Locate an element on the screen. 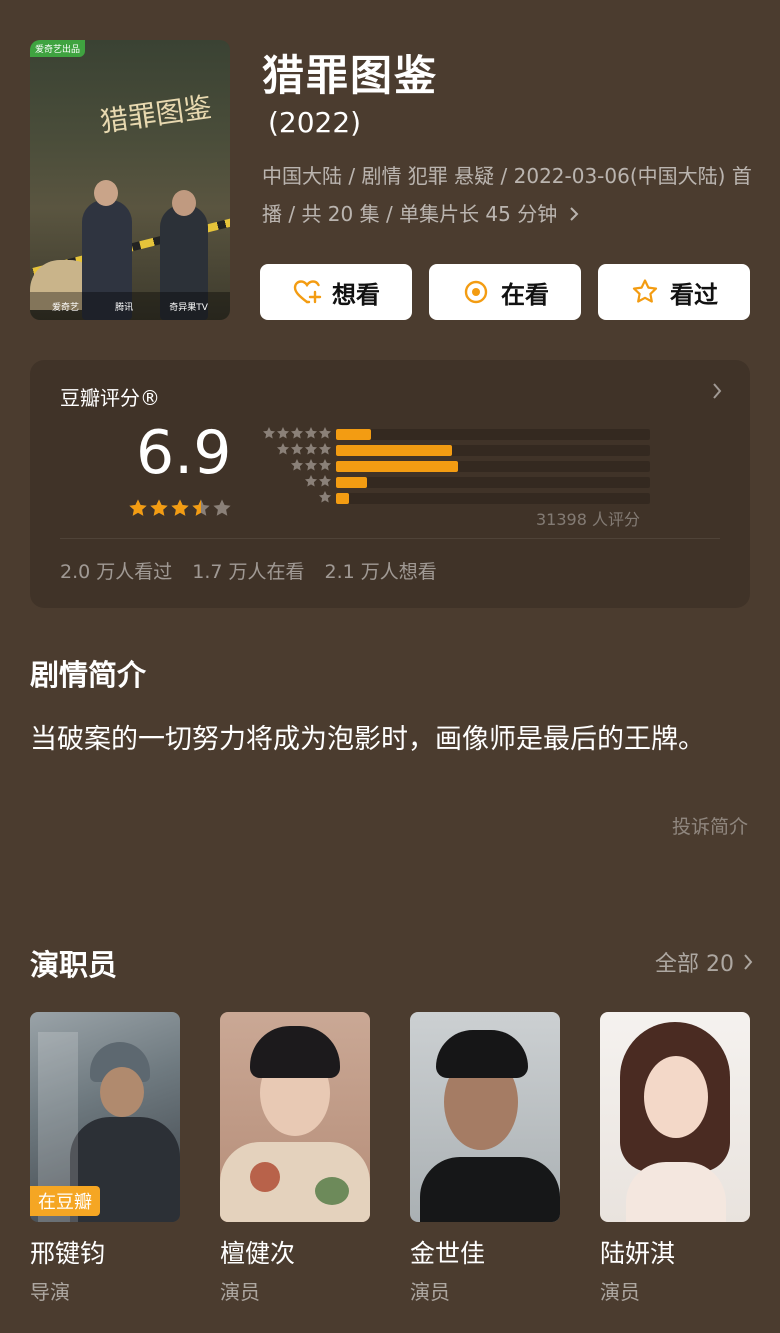 Image resolution: width=780 pixels, height=1333 pixels. poster-sponsors: 爱奇艺 腾讯 奇异果TV is located at coordinates (130, 306).